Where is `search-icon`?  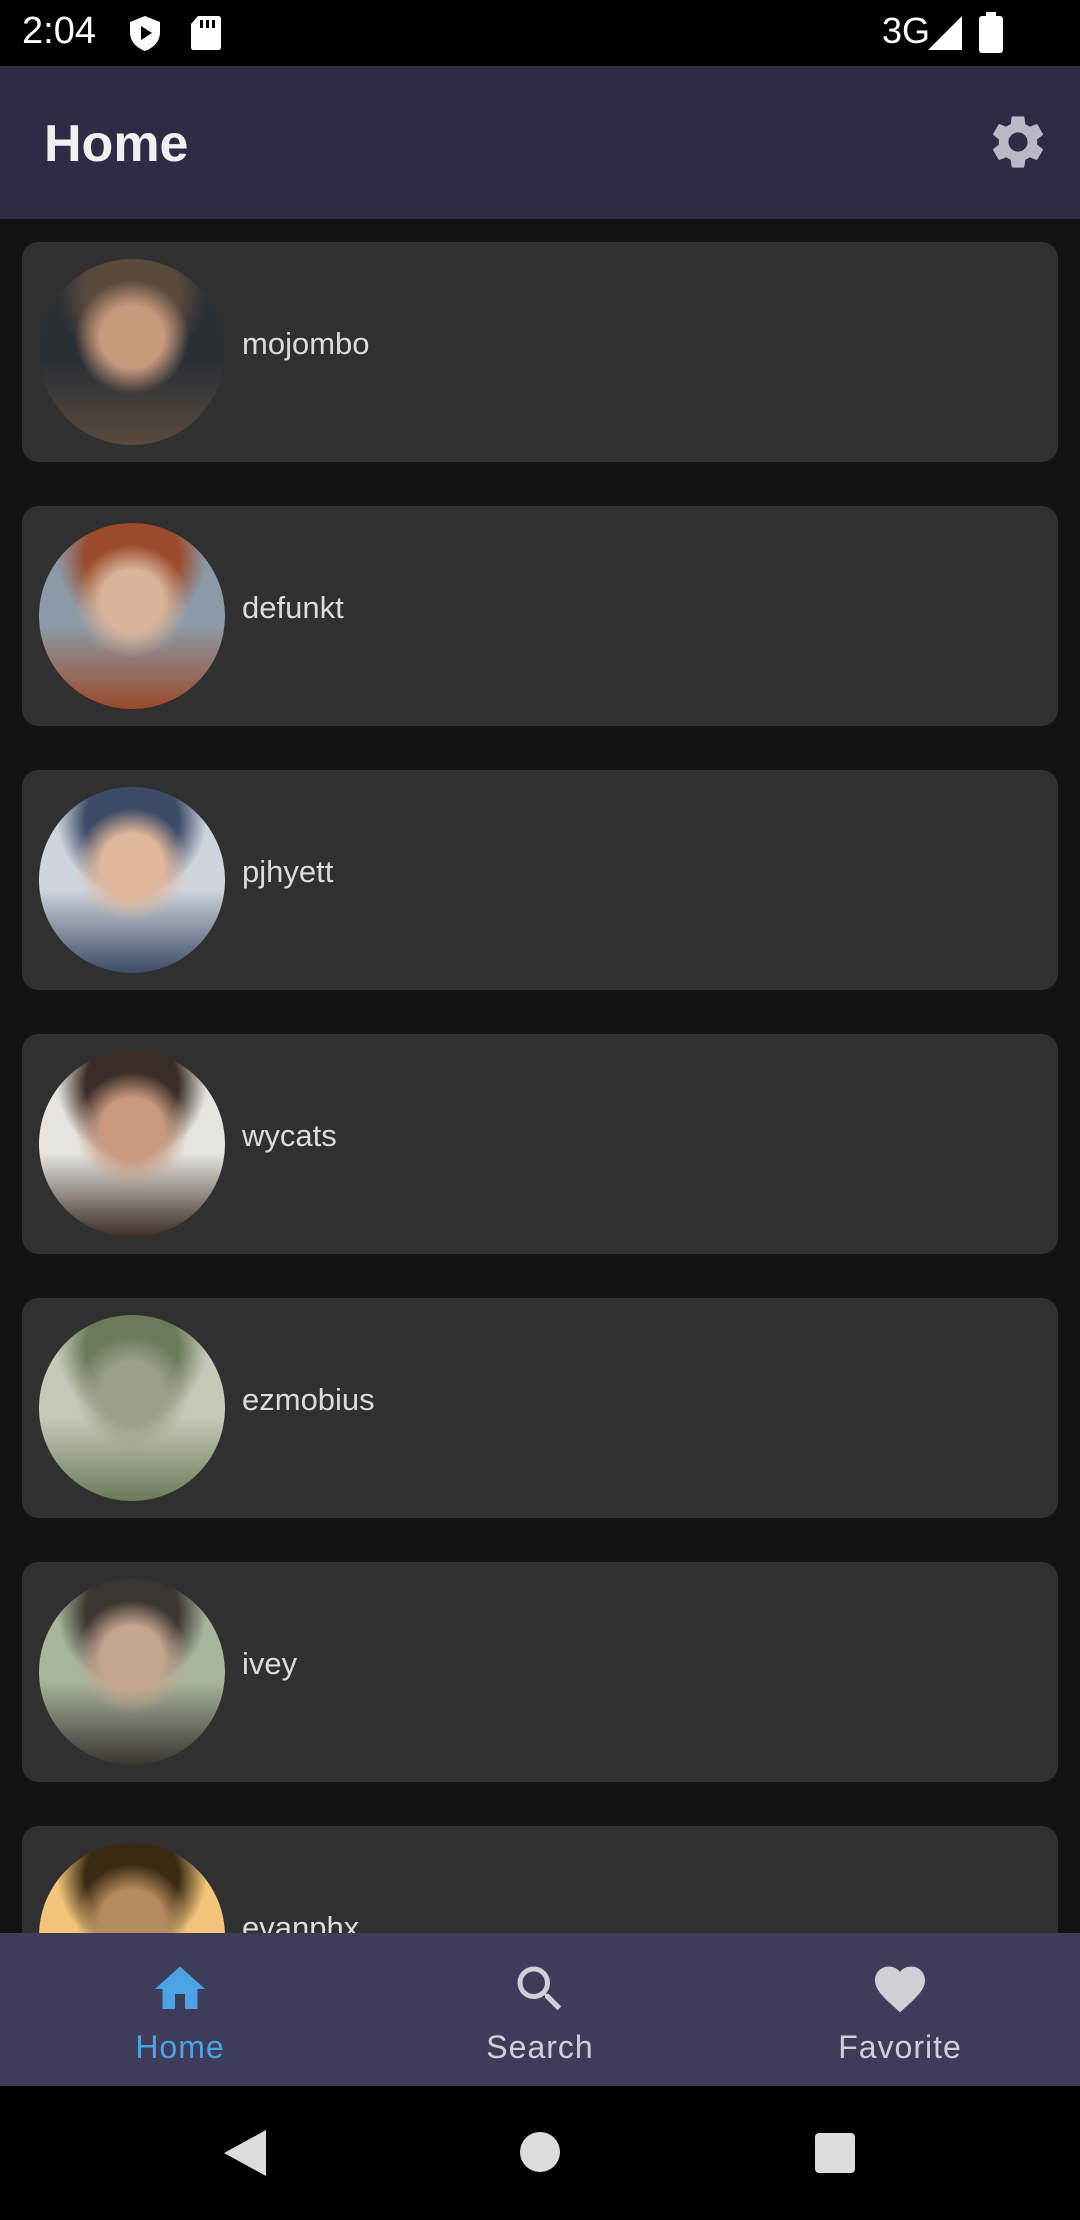
search-icon is located at coordinates (539, 1988).